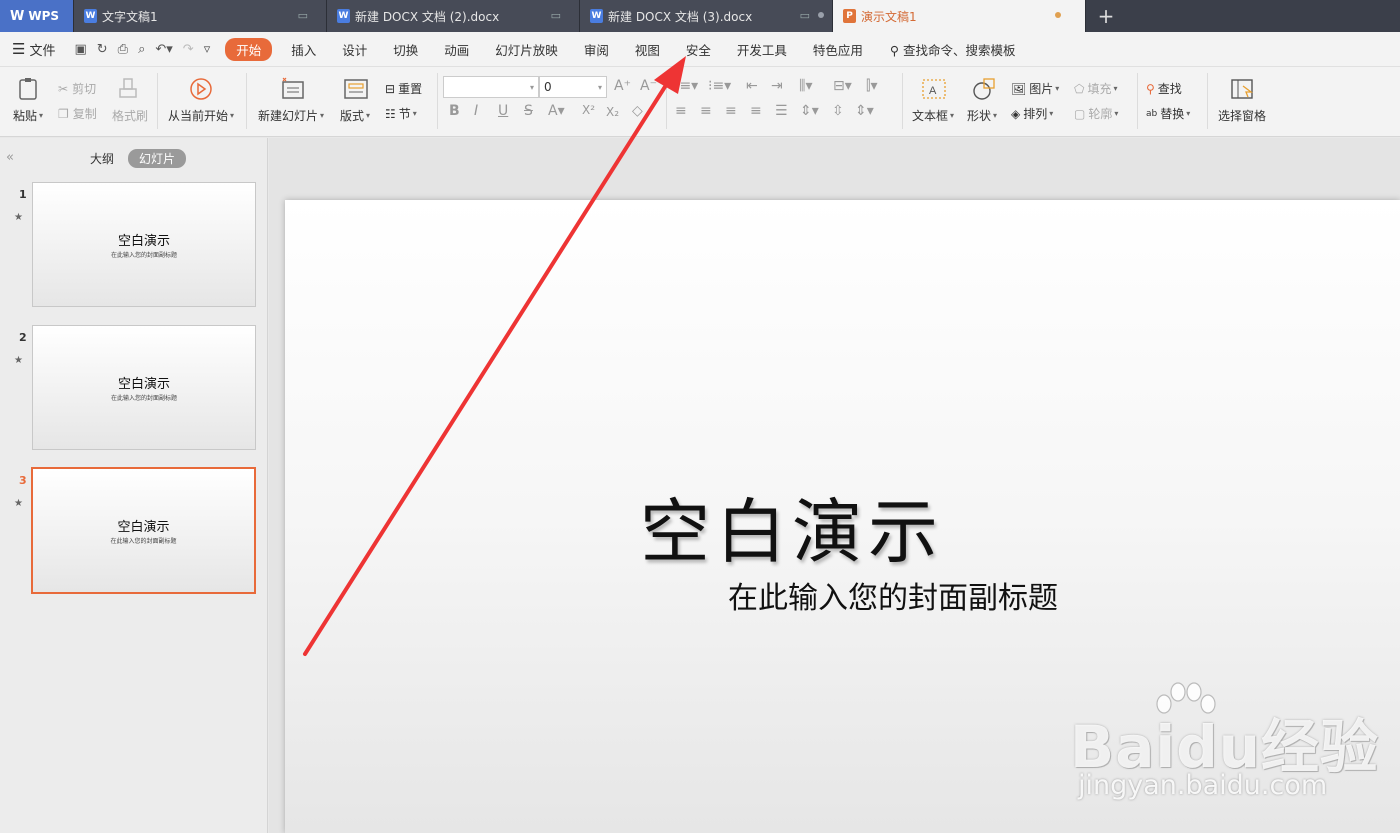 The width and height of the screenshot is (1400, 833). What do you see at coordinates (157, 158) in the screenshot?
I see `slides-tab: 幻灯片` at bounding box center [157, 158].